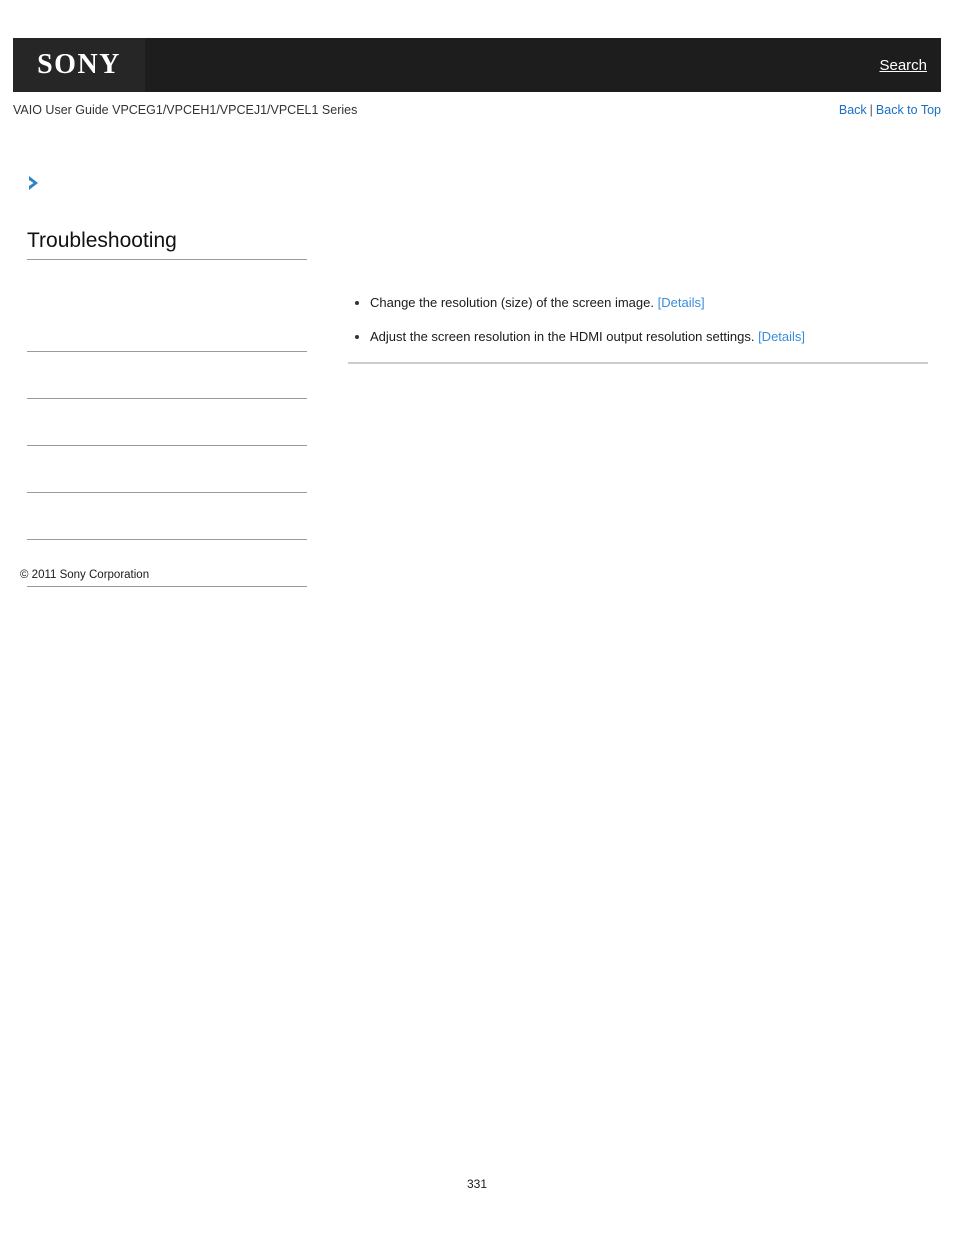 Image resolution: width=954 pixels, height=1235 pixels. I want to click on chevron-right-icon, so click(35, 183).